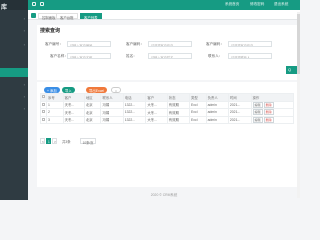 The height and width of the screenshot is (240, 320). What do you see at coordinates (215, 56) in the screenshot?
I see `label-contact: 联系人：` at bounding box center [215, 56].